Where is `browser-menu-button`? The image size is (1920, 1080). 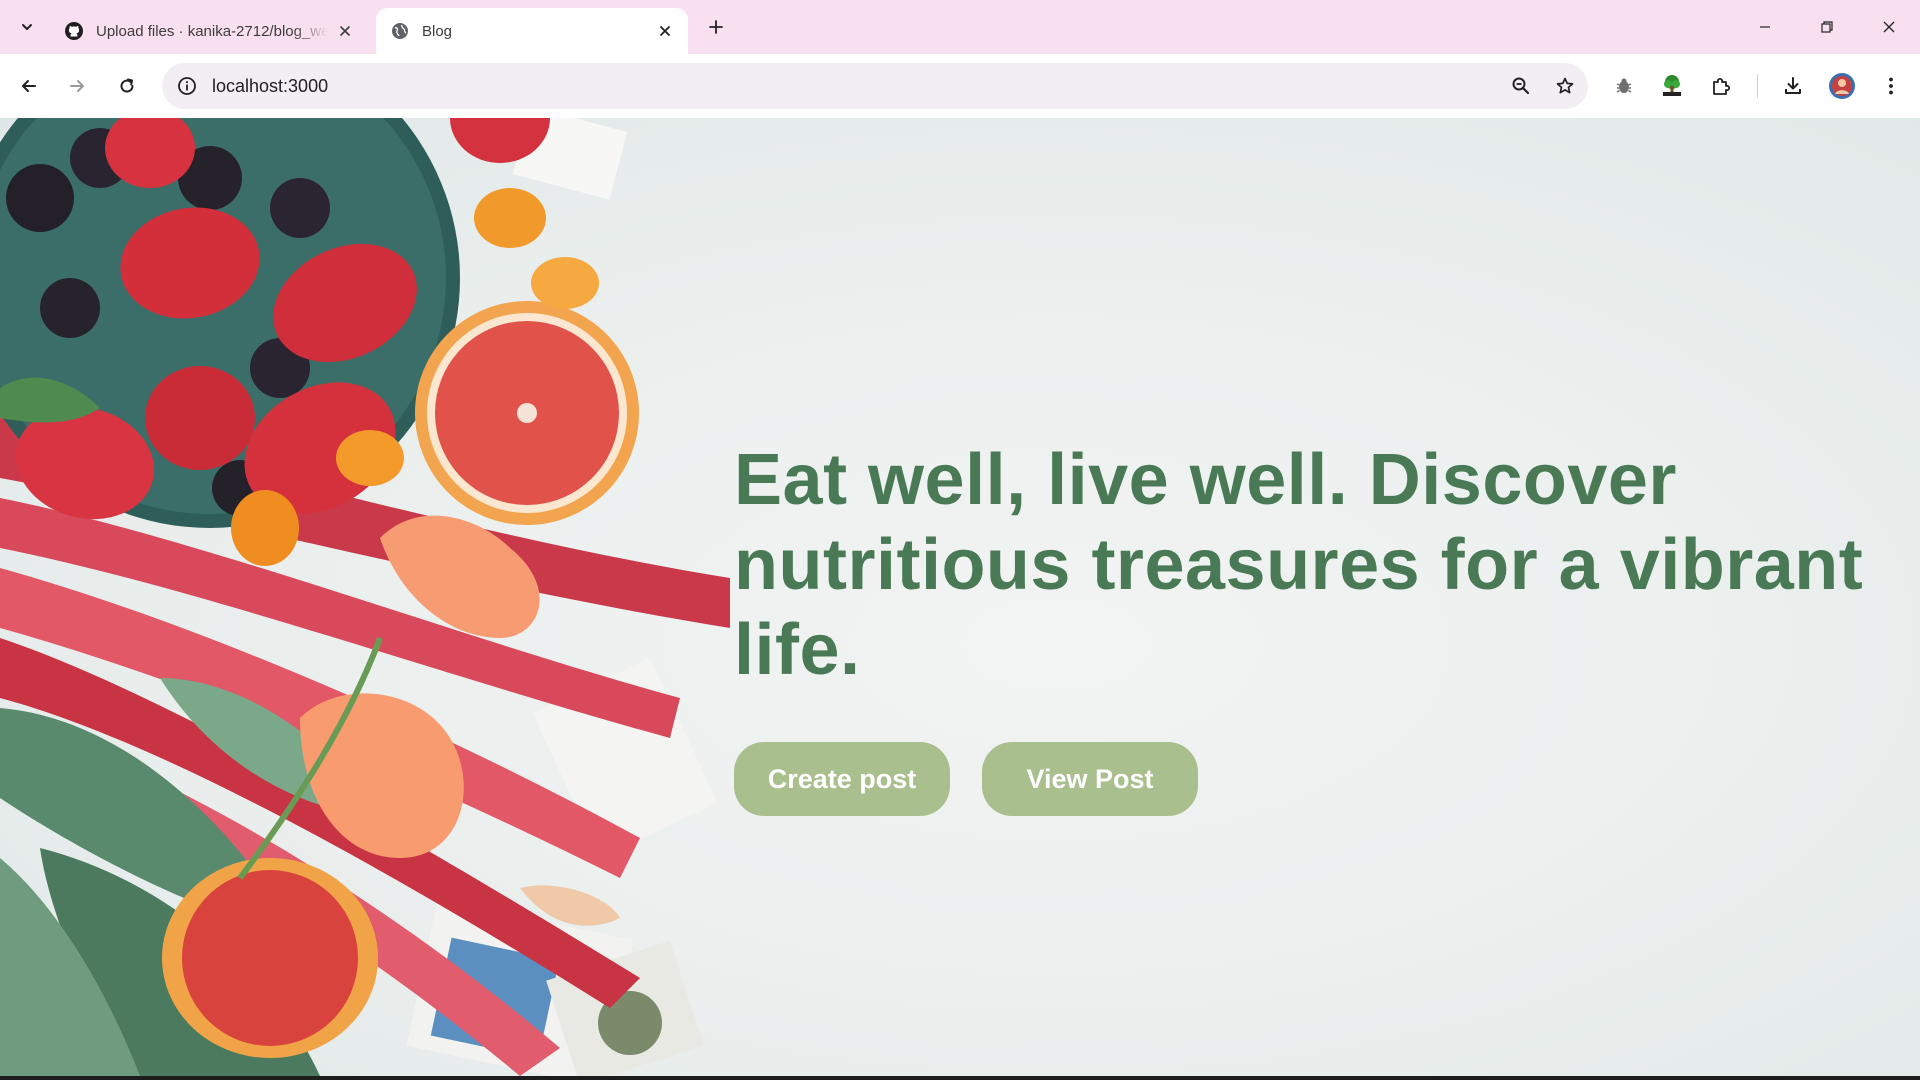 browser-menu-button is located at coordinates (1891, 86).